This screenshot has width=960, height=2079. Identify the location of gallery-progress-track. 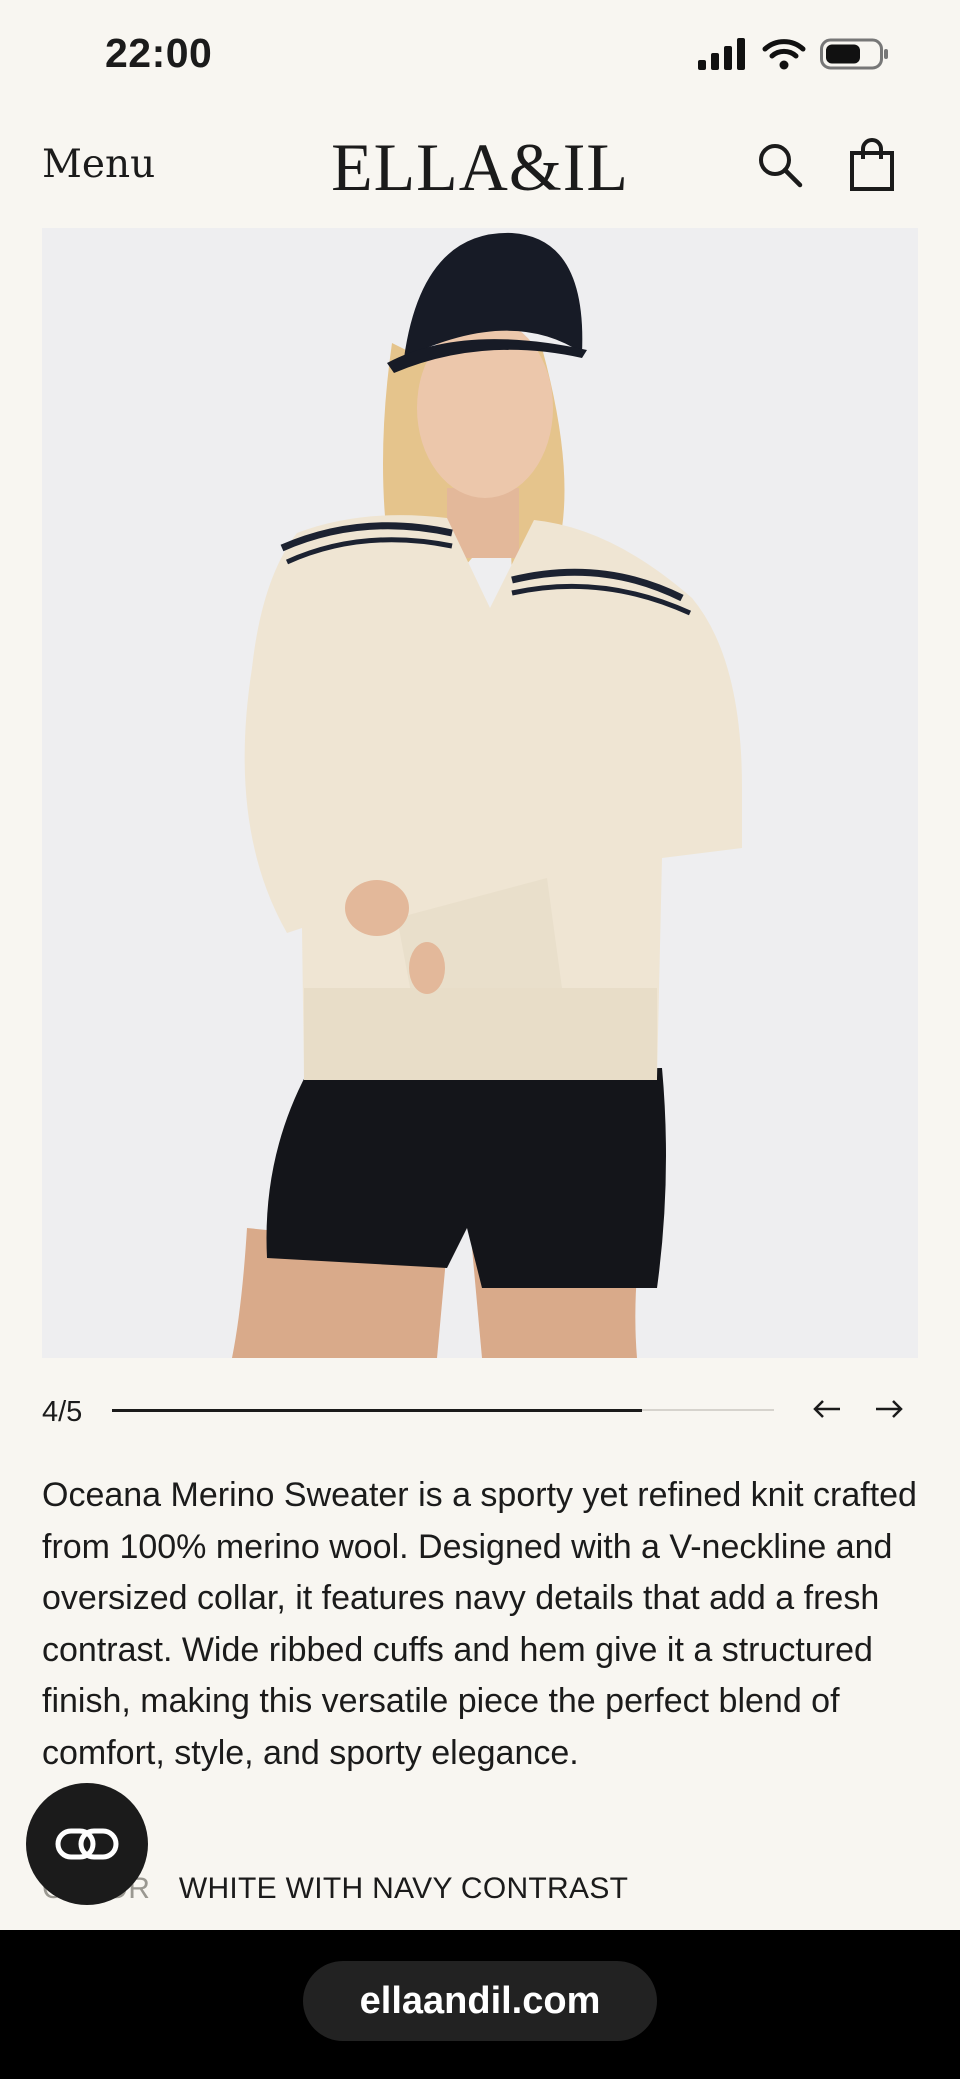
(443, 1410).